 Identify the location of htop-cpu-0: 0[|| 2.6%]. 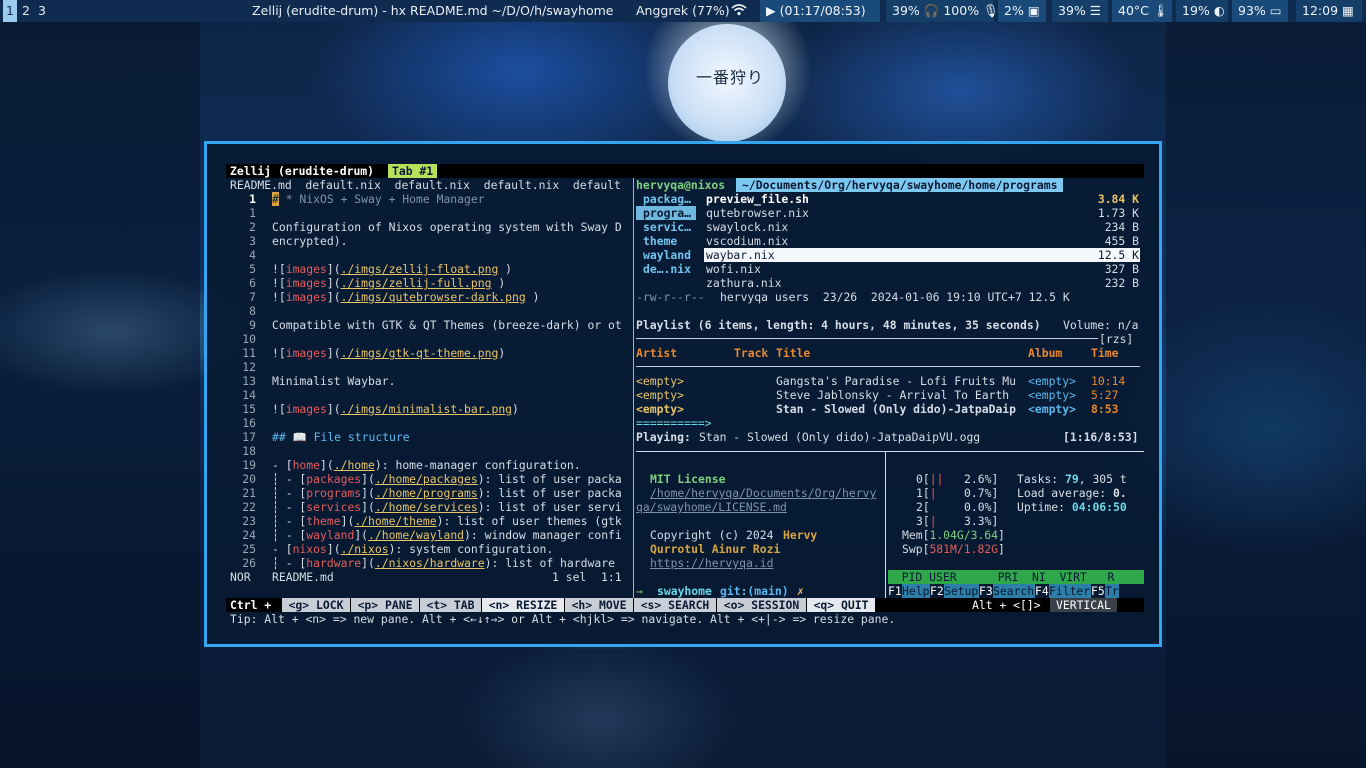
(957, 479).